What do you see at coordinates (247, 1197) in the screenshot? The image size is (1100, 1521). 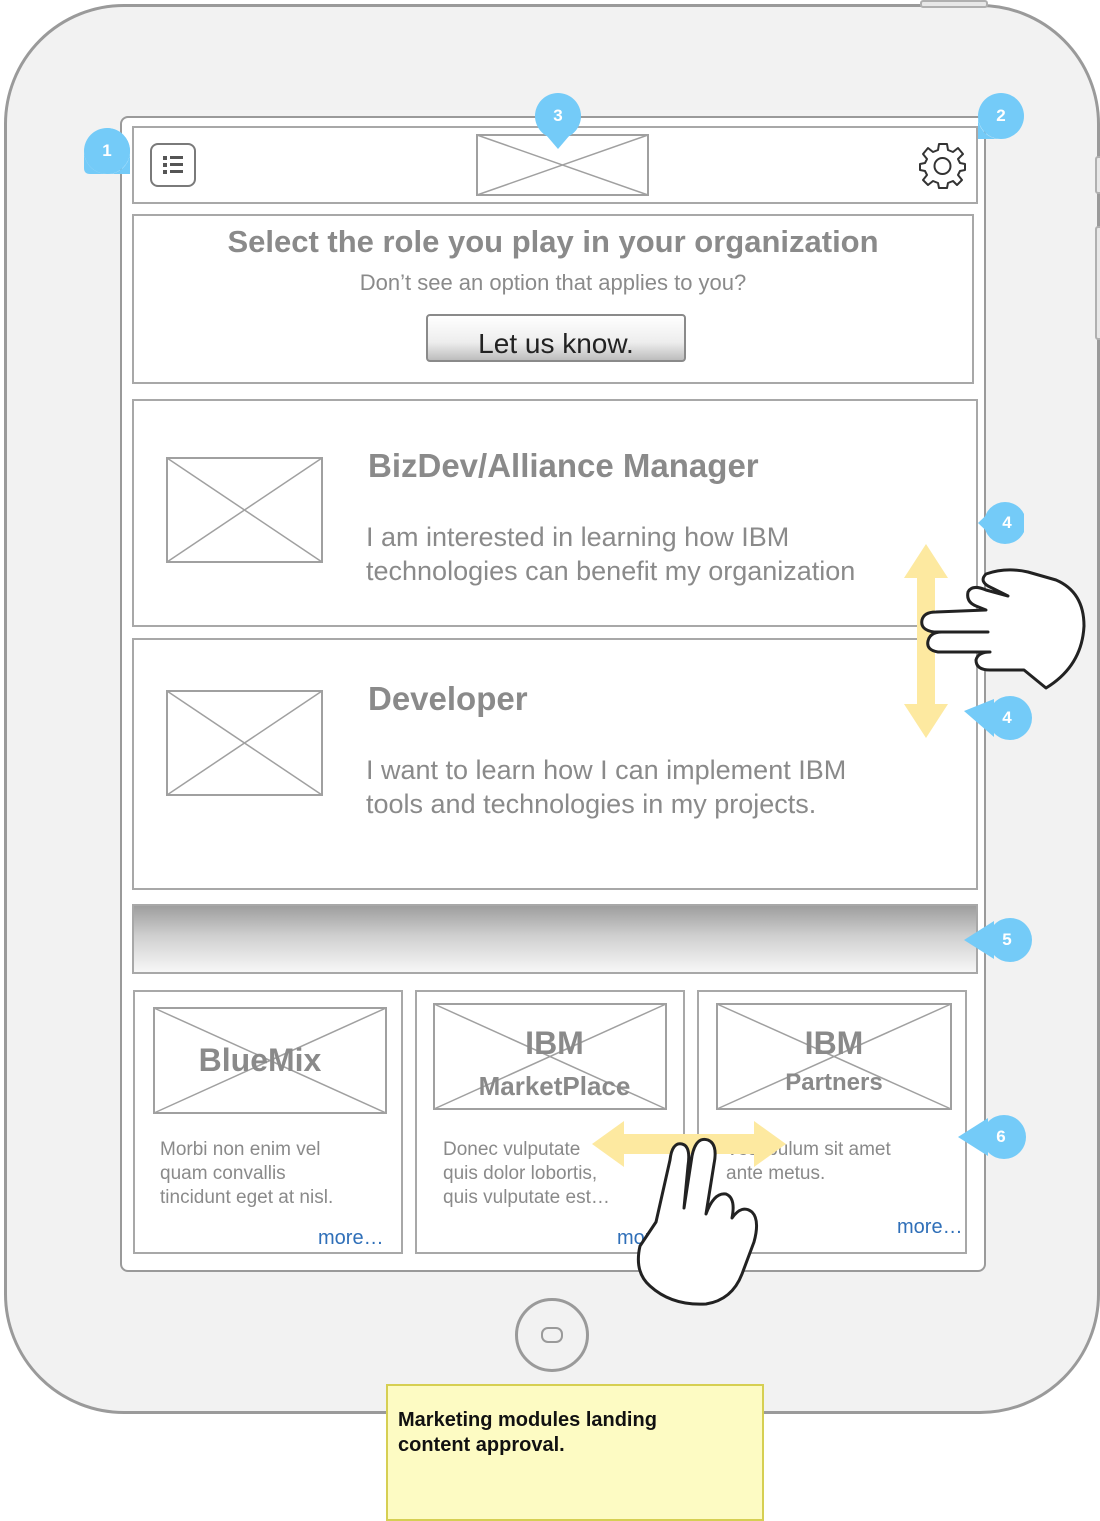 I see `module-text: tincidunt eget at nisl.` at bounding box center [247, 1197].